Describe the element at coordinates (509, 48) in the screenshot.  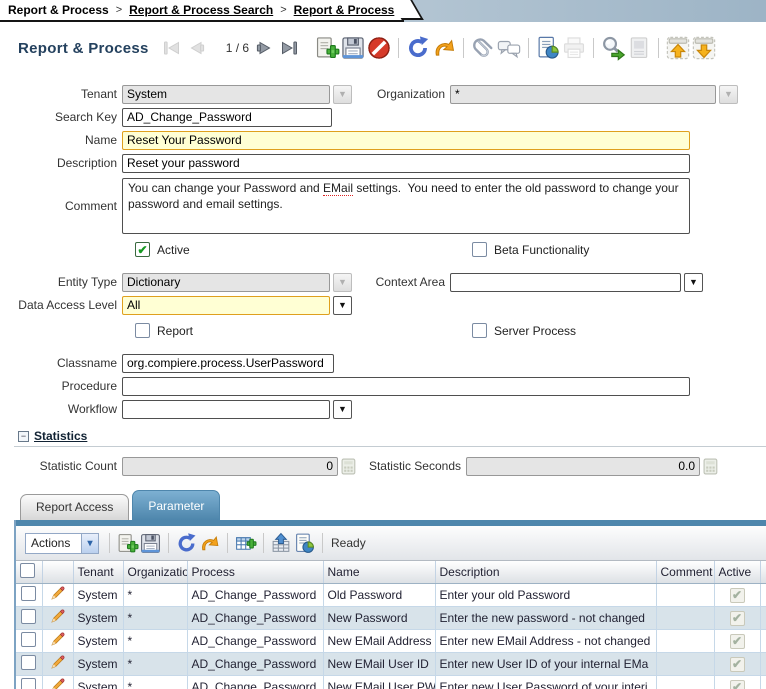
I see `chat-icon` at that location.